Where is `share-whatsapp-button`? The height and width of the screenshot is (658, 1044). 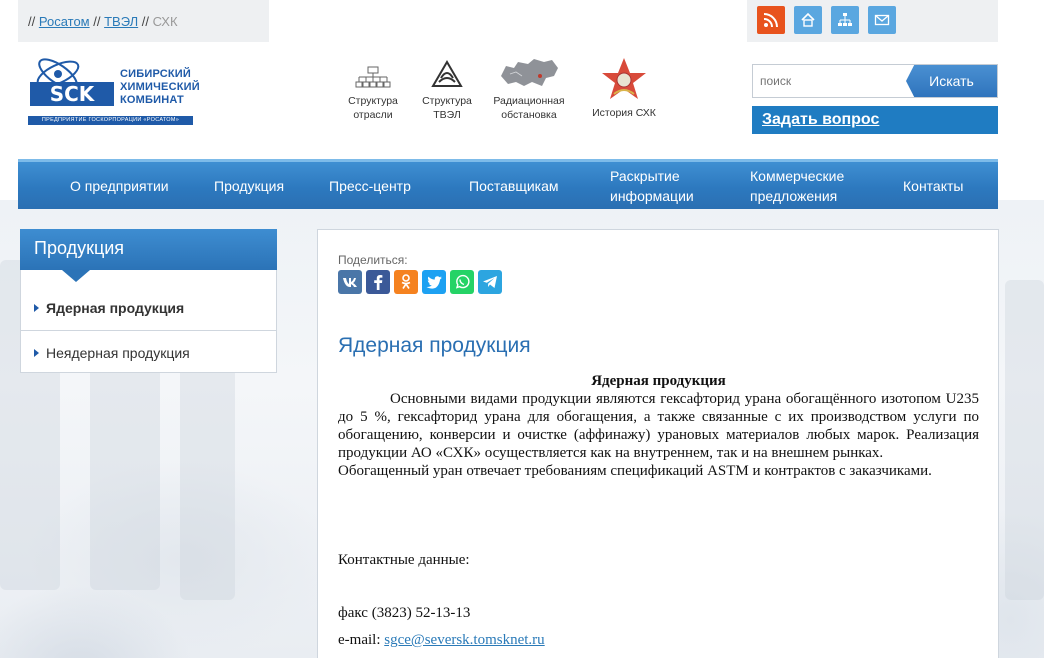 share-whatsapp-button is located at coordinates (462, 282).